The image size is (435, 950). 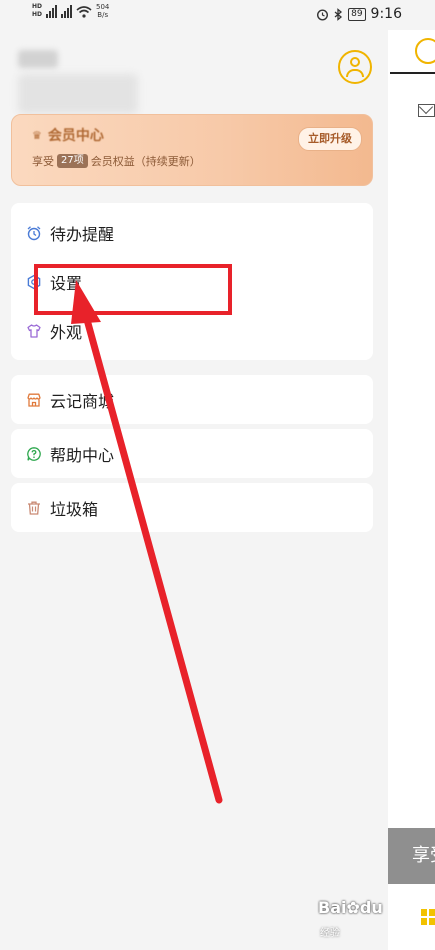 What do you see at coordinates (371, 907) in the screenshot?
I see `watermark-paw-text: du` at bounding box center [371, 907].